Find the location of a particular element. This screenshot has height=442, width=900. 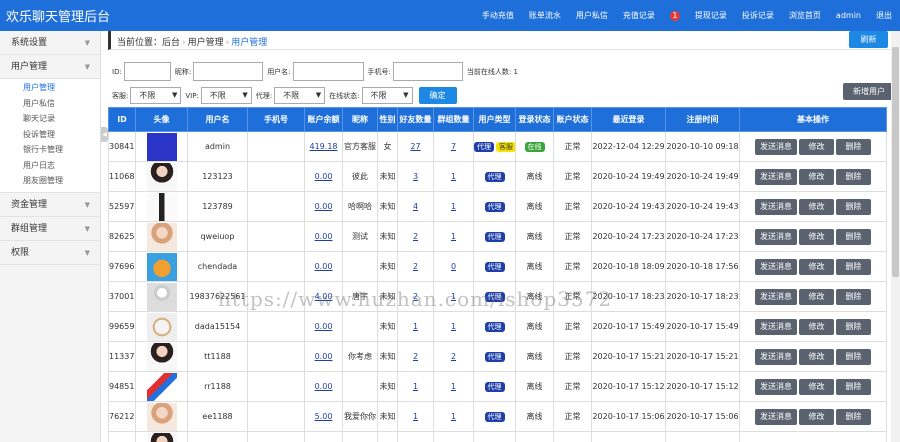

sidebar-collapse-icon: ◀ is located at coordinates (104, 134).